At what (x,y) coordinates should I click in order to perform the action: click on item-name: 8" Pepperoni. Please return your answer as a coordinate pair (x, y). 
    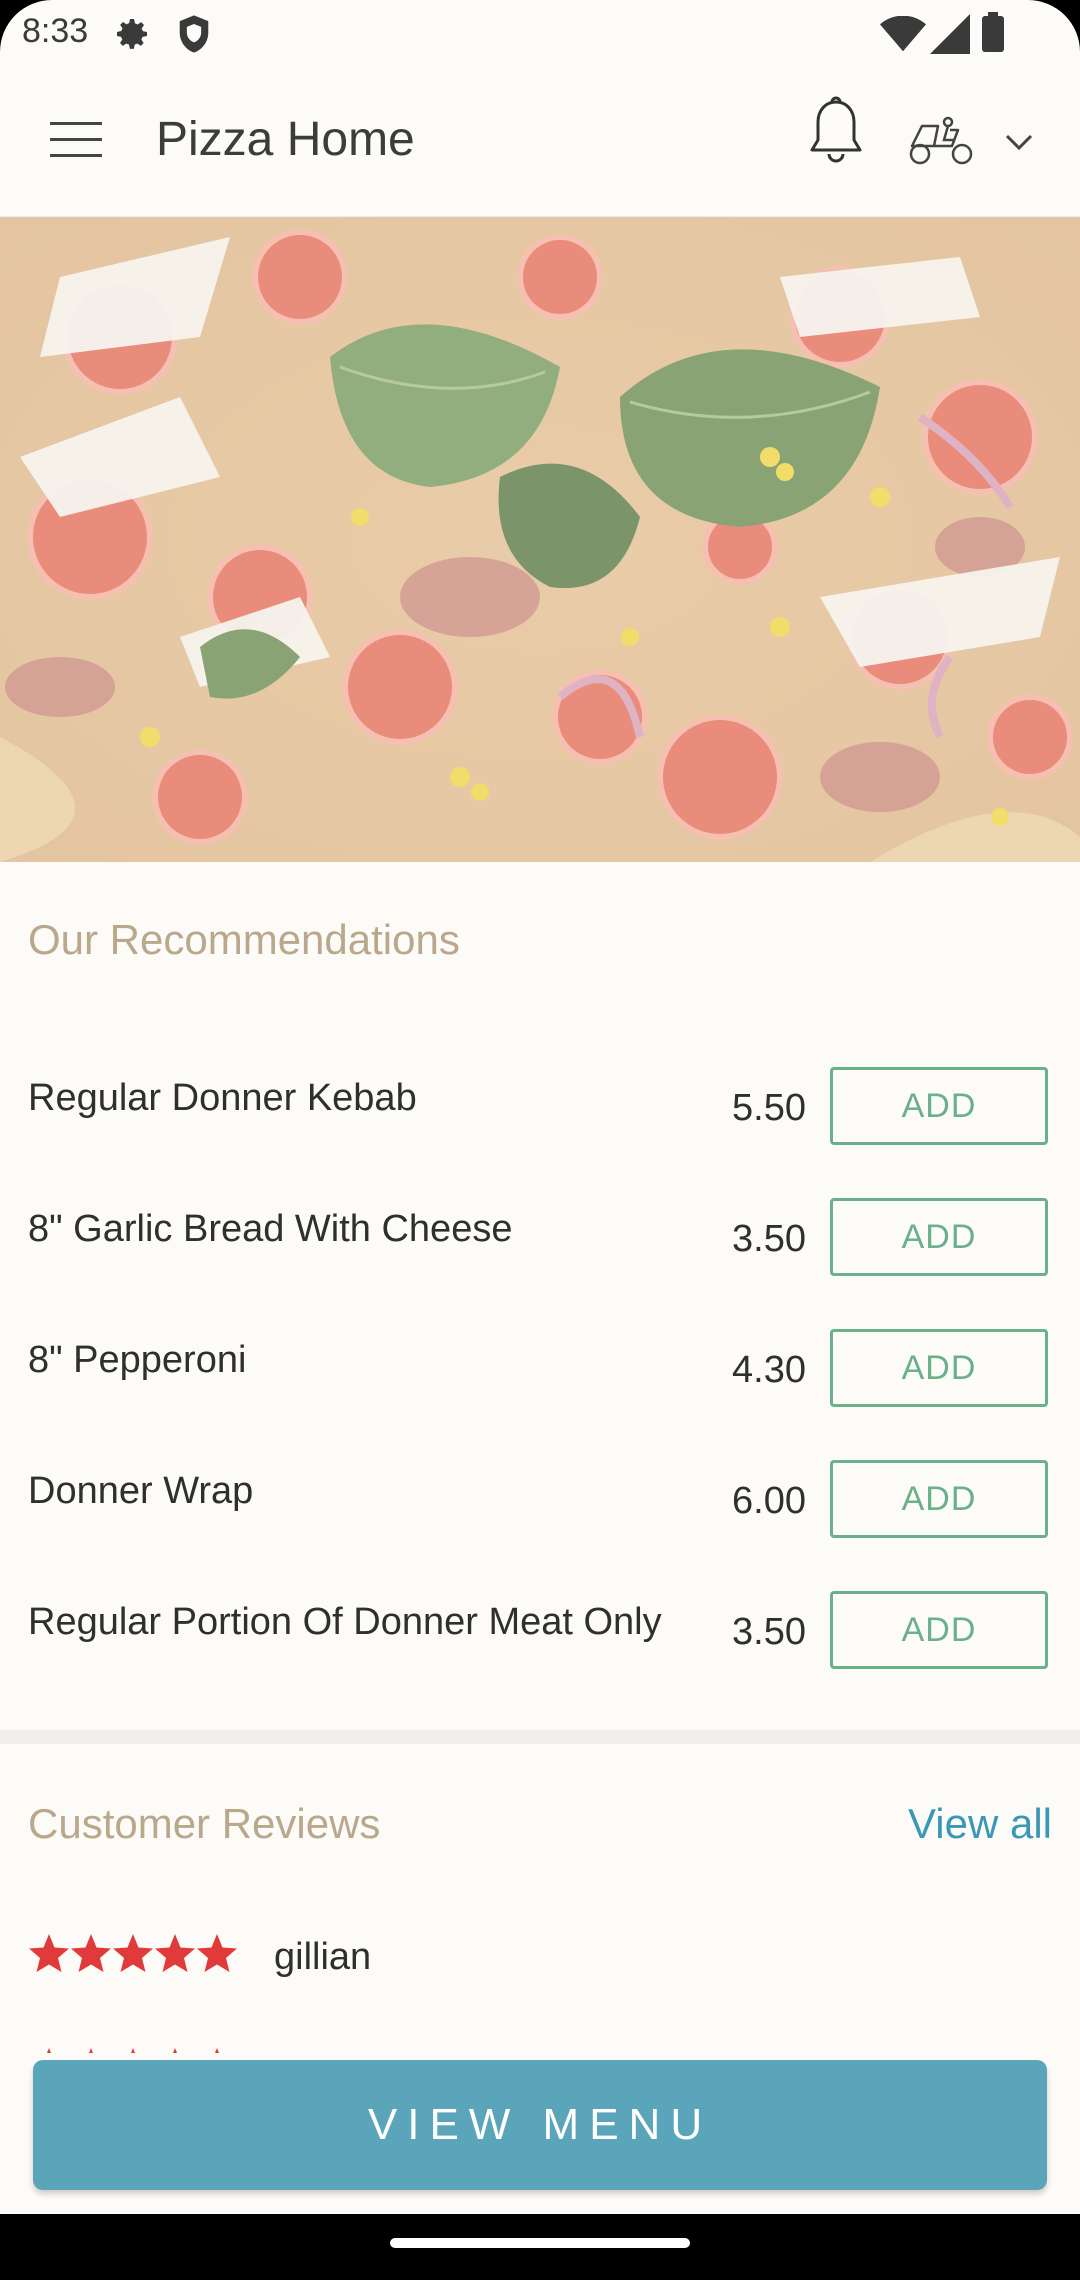
    Looking at the image, I should click on (137, 1360).